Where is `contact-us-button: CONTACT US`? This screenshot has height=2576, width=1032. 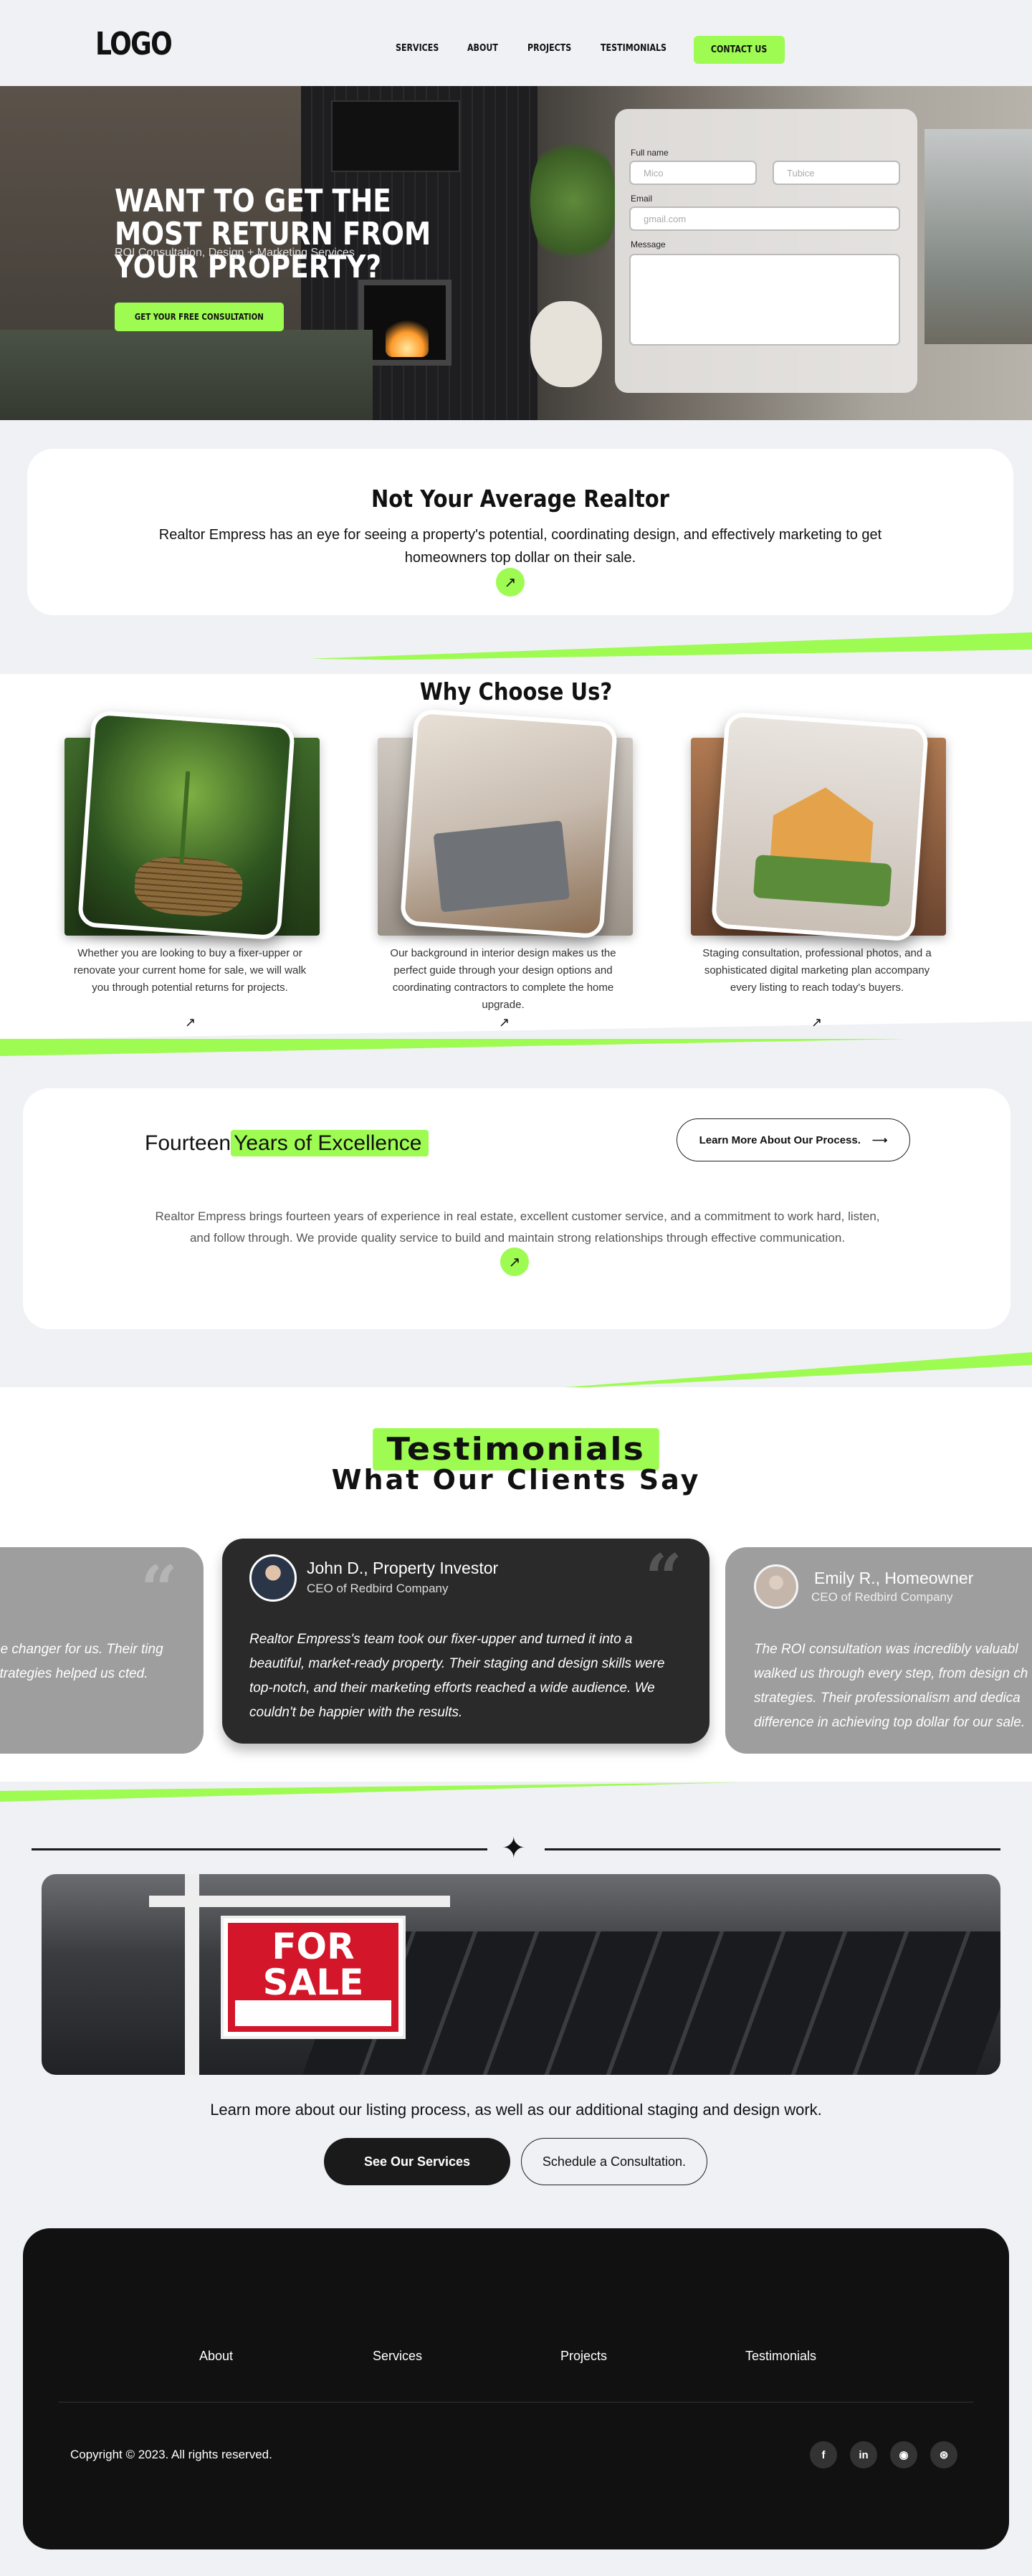 contact-us-button: CONTACT US is located at coordinates (739, 50).